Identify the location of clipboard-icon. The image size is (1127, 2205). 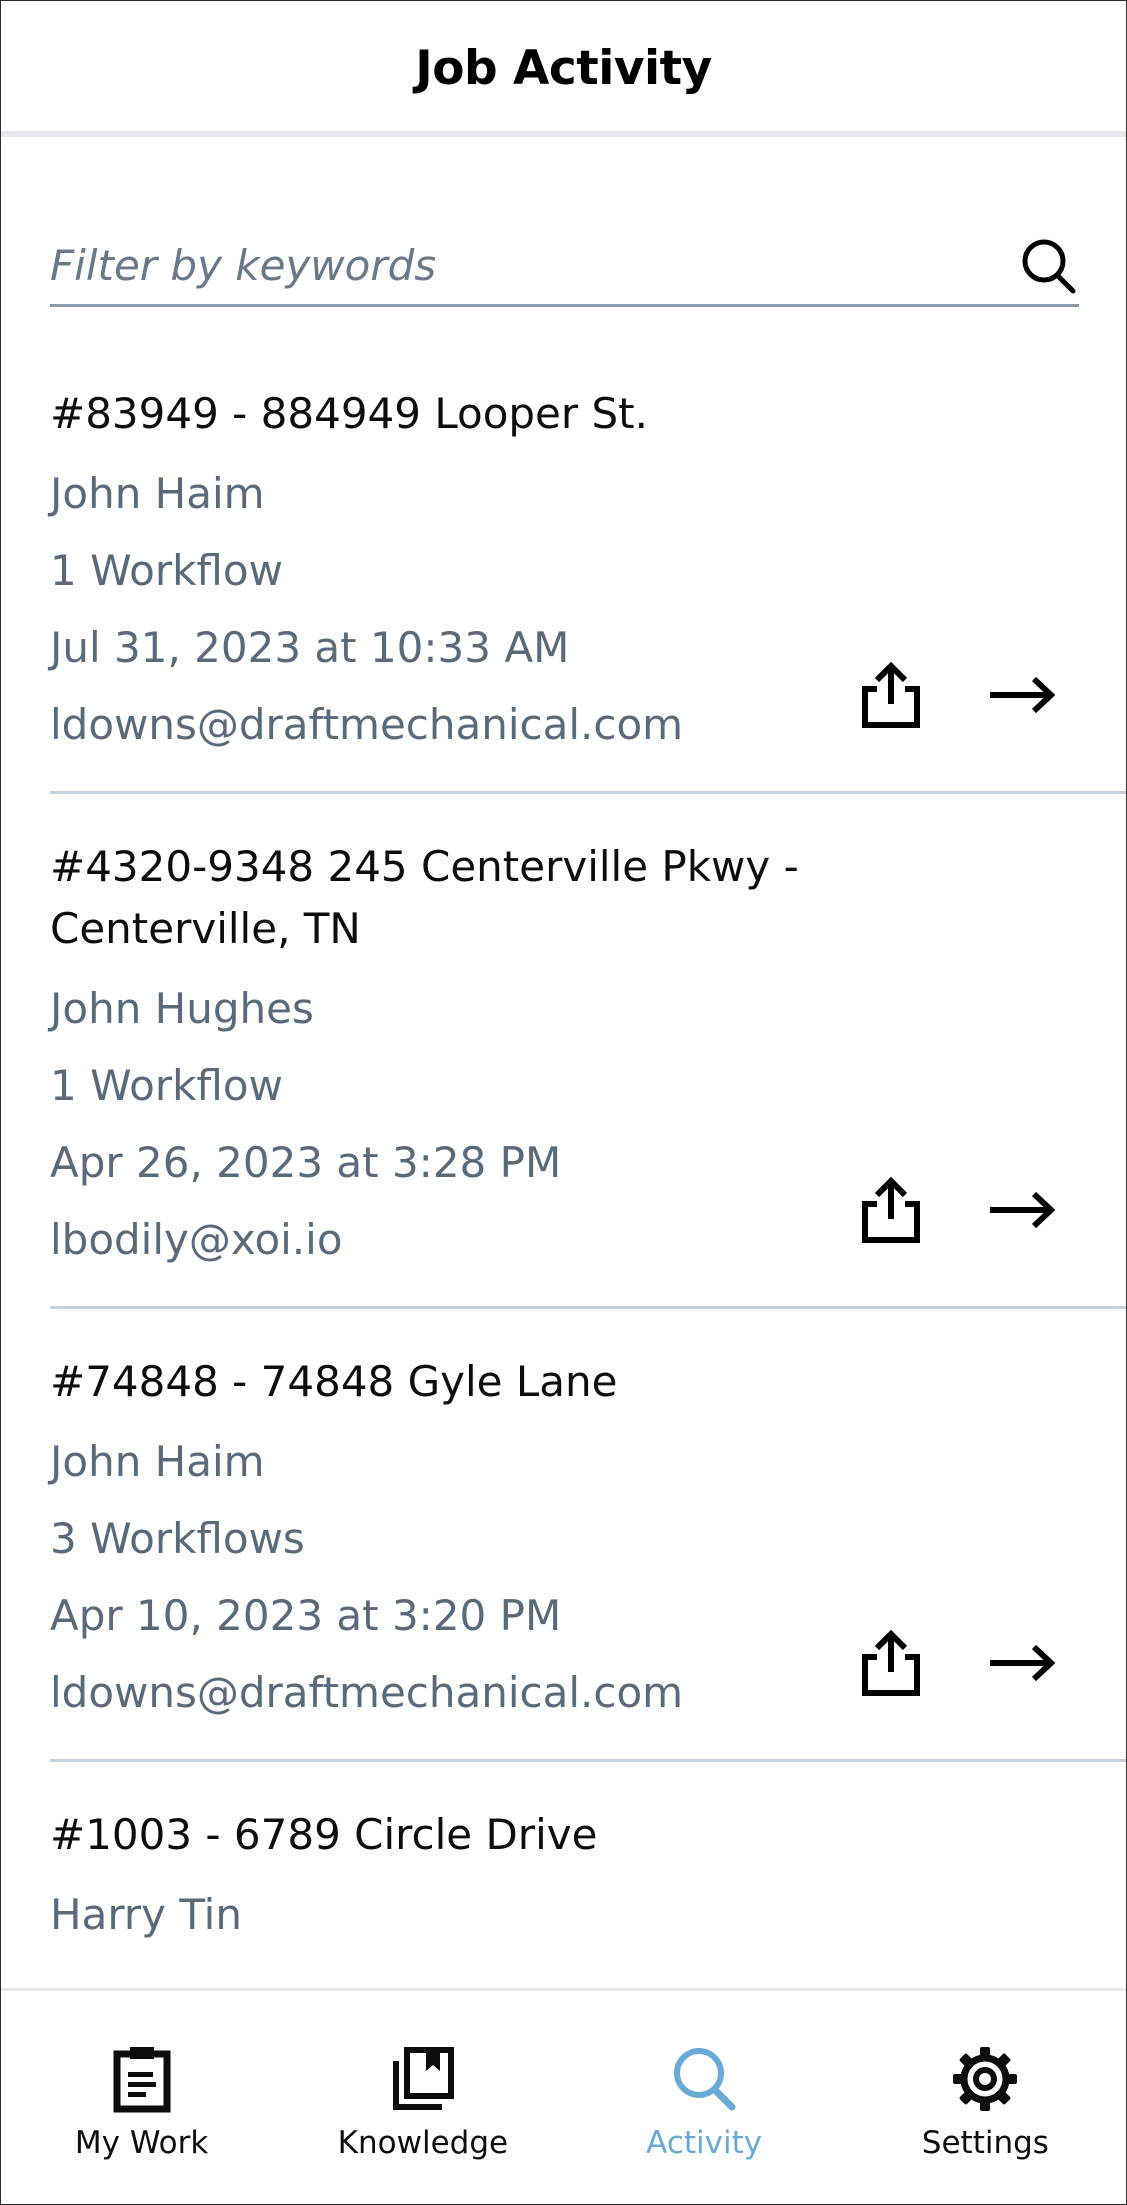
(142, 2080).